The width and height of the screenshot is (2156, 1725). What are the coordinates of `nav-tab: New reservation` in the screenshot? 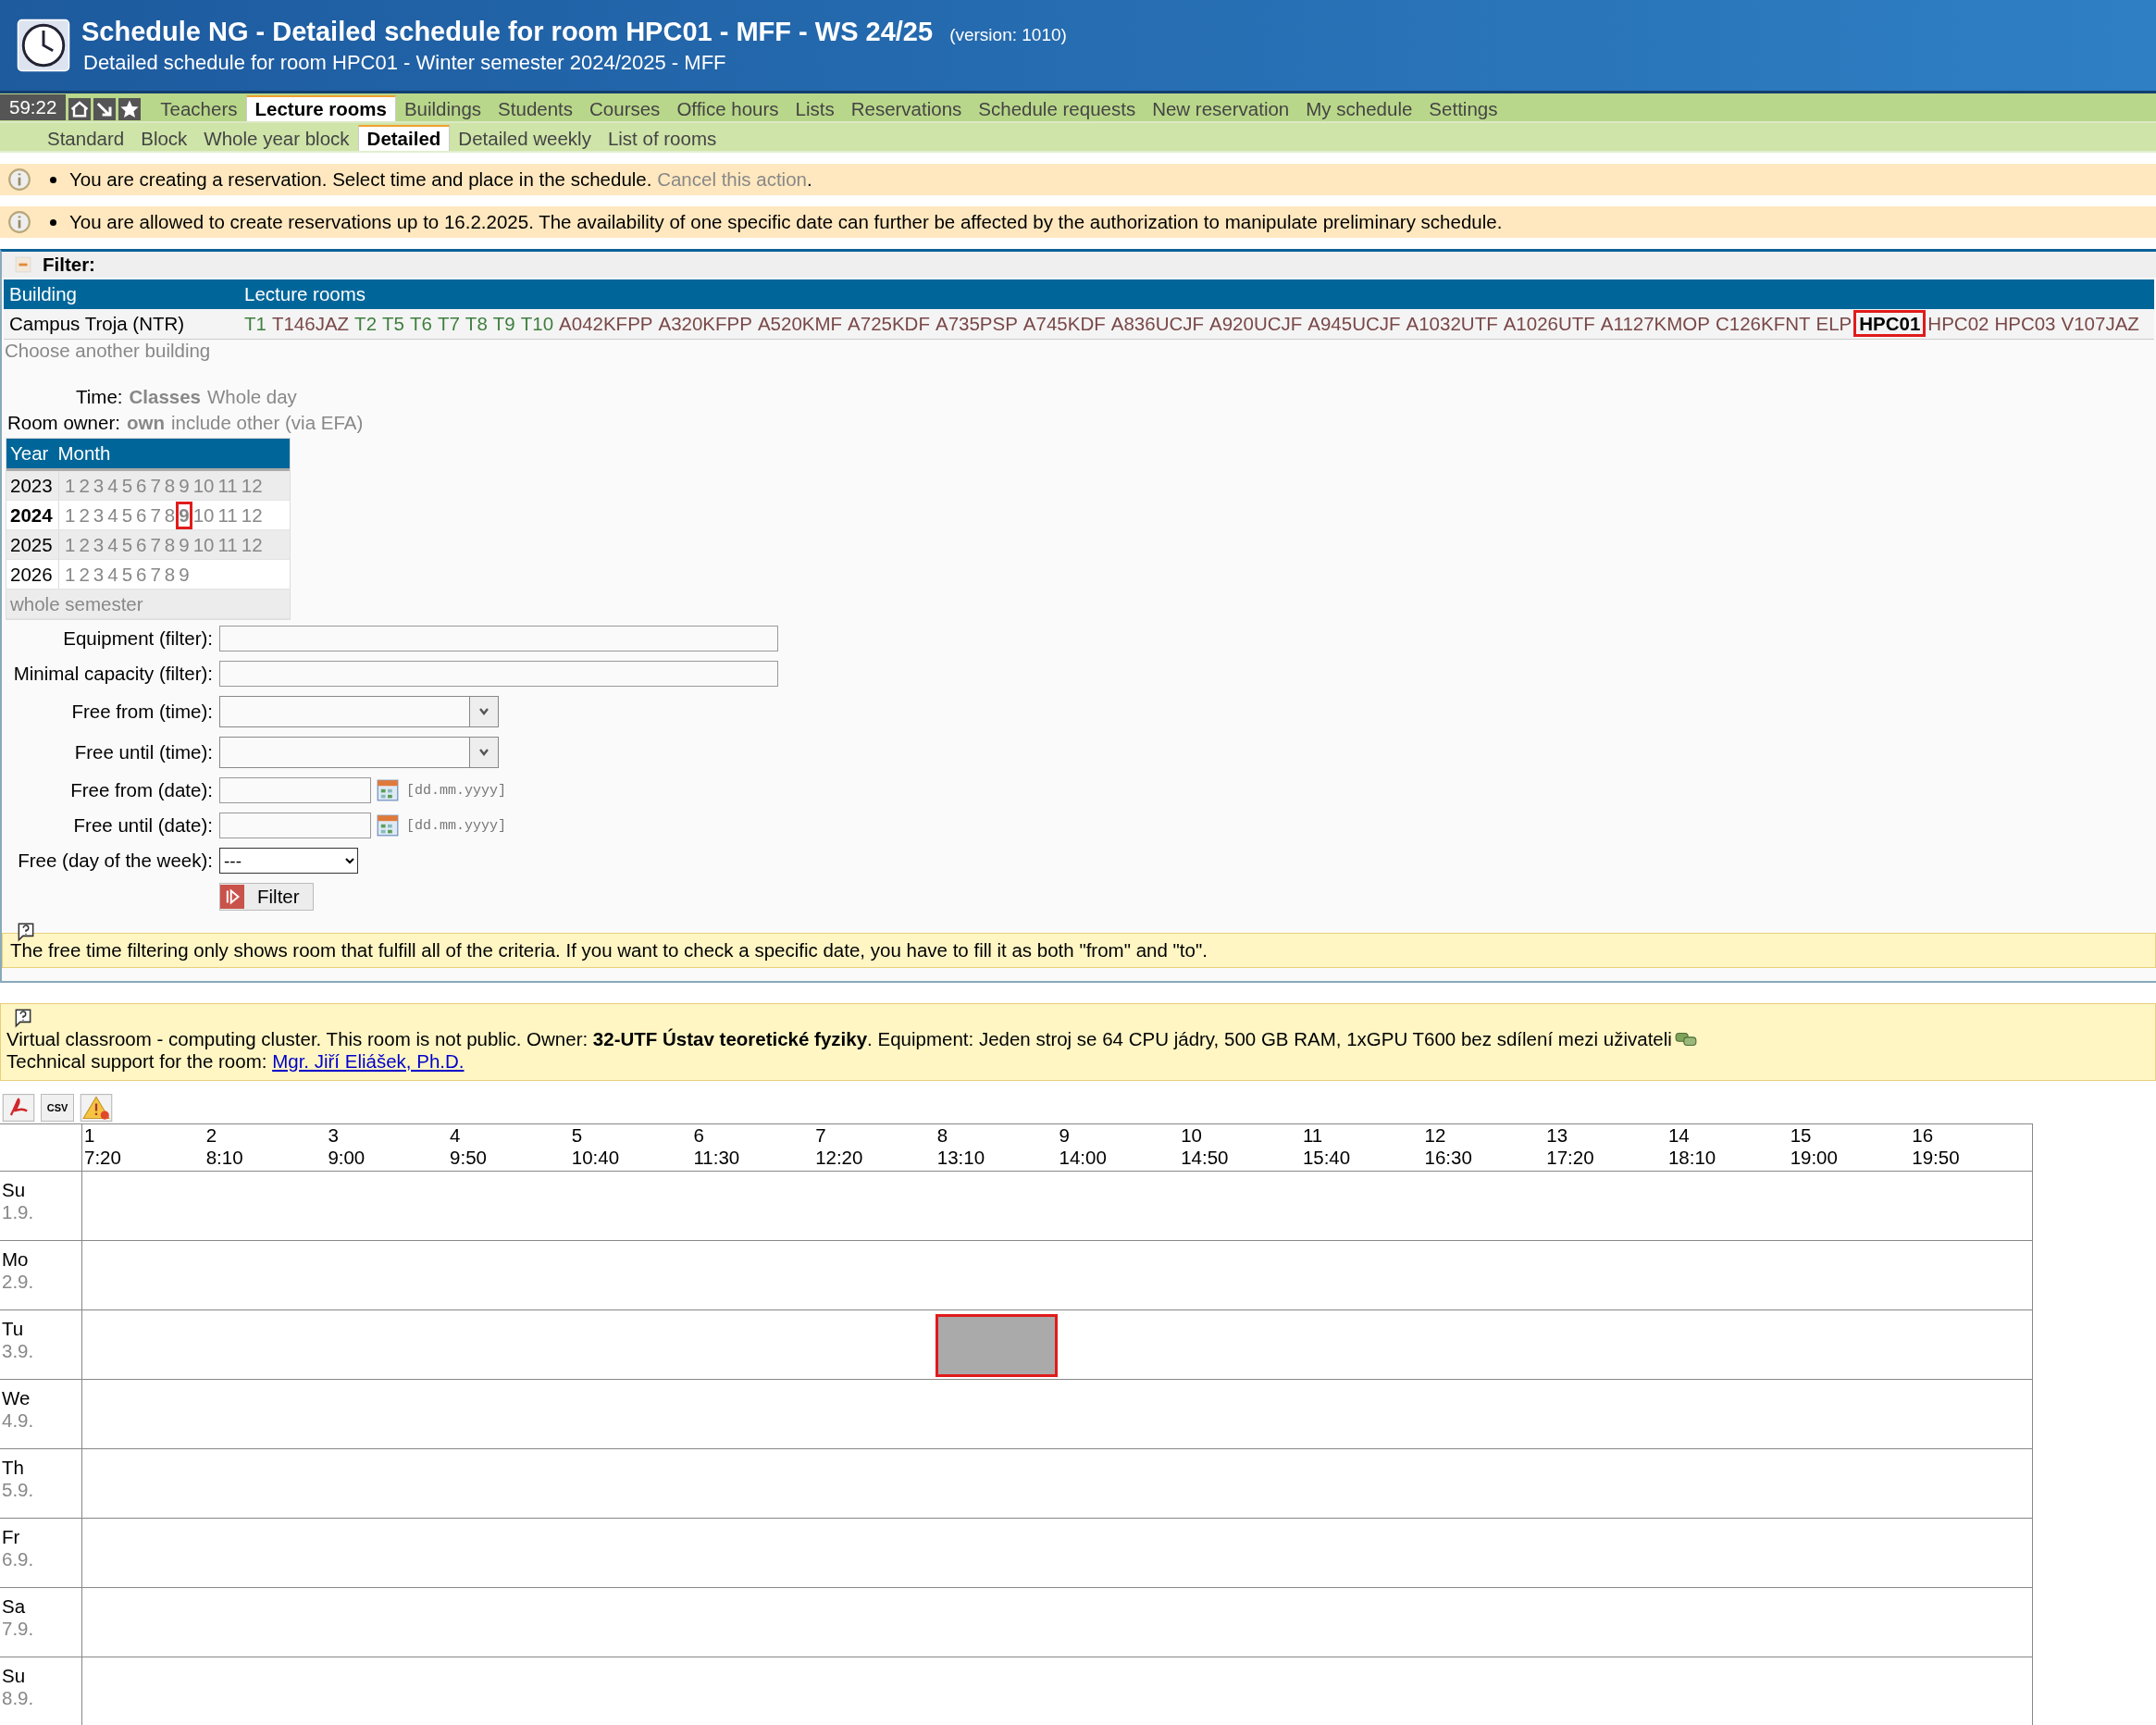 It's located at (1221, 109).